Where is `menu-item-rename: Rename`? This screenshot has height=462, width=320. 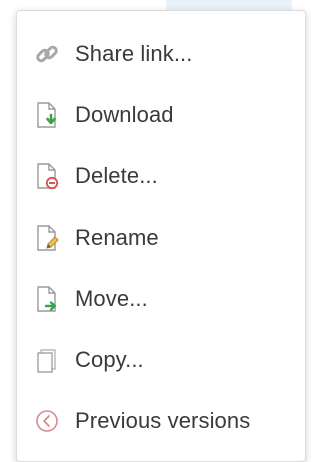 menu-item-rename: Rename is located at coordinates (161, 237).